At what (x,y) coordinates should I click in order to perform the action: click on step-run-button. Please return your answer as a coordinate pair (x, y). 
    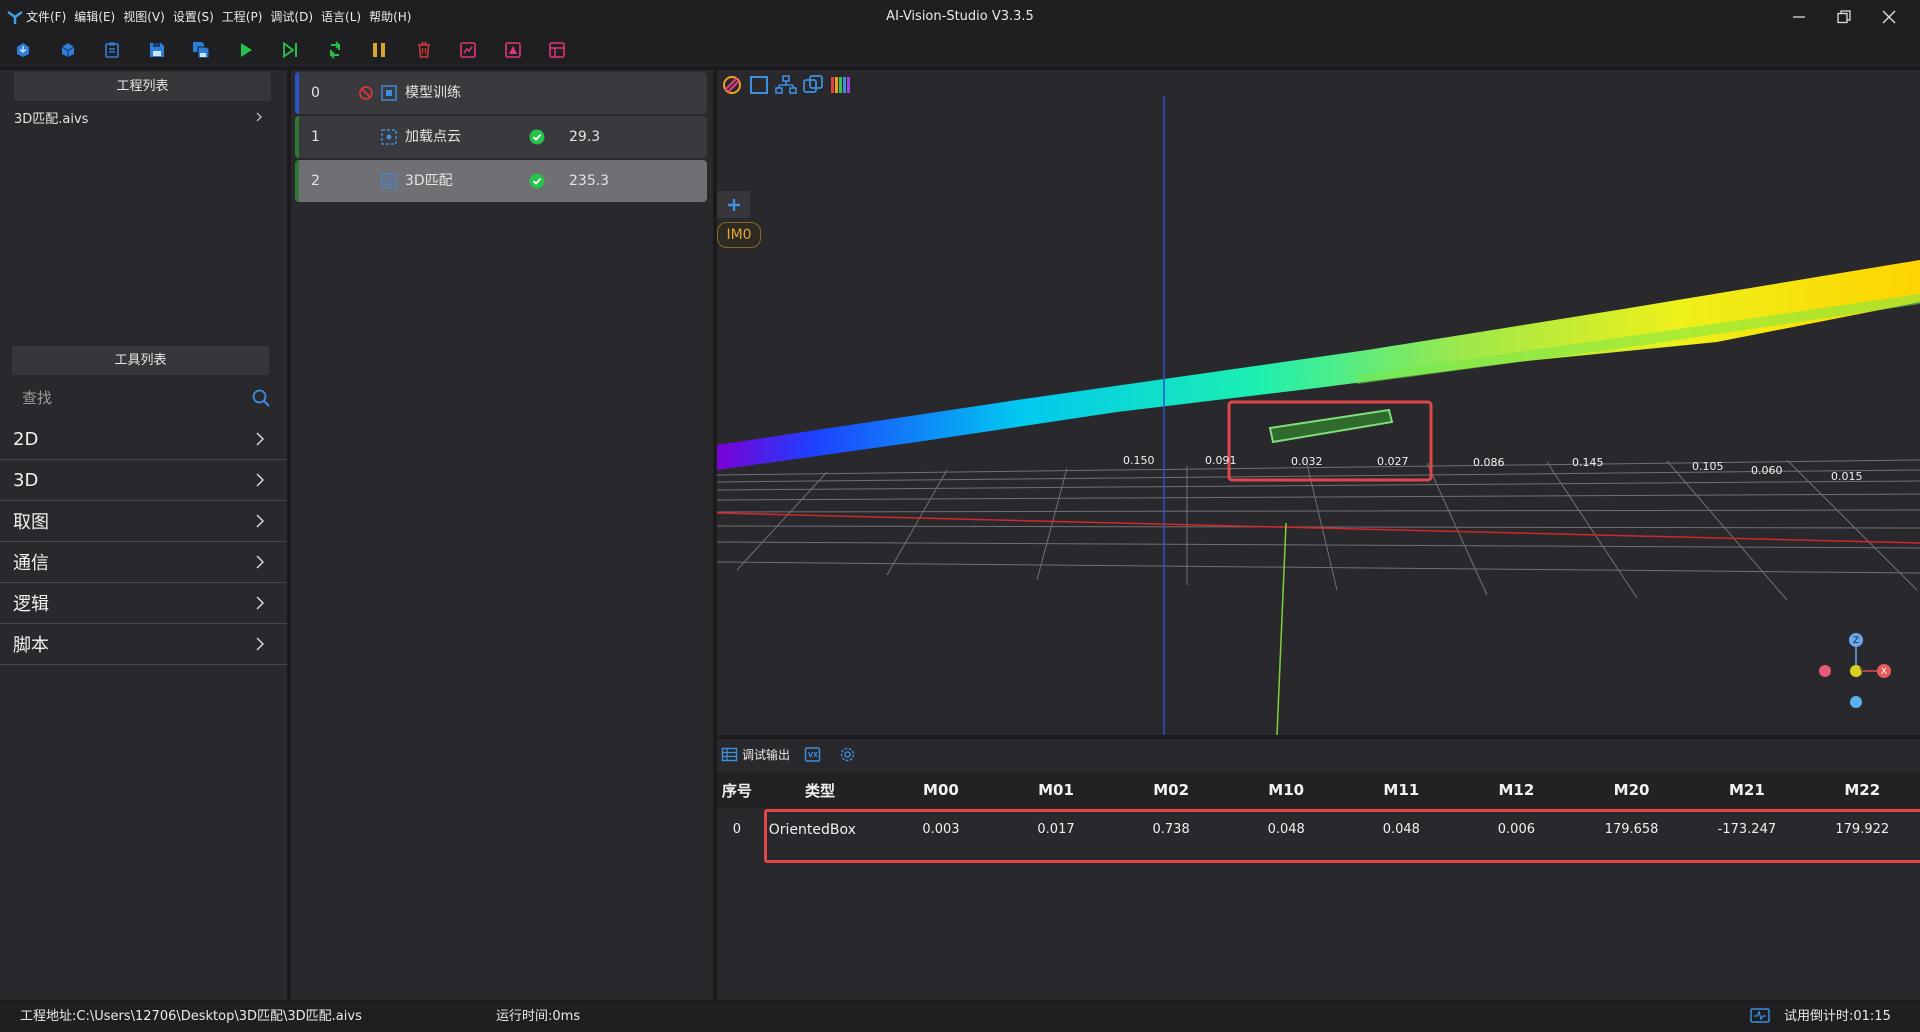
    Looking at the image, I should click on (290, 50).